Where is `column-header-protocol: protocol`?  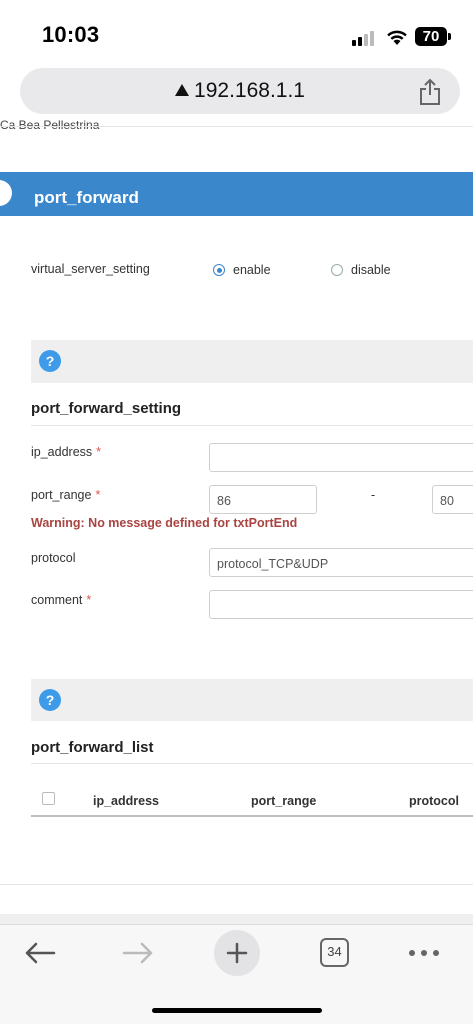 column-header-protocol: protocol is located at coordinates (434, 801).